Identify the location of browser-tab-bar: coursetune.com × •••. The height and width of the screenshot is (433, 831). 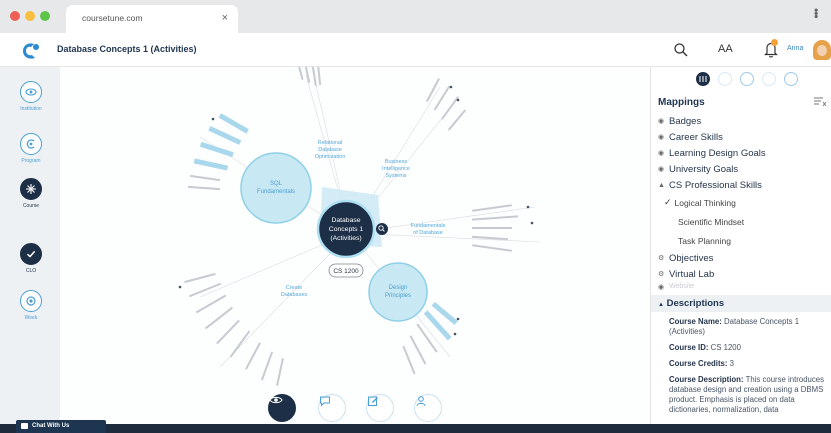
(415, 16).